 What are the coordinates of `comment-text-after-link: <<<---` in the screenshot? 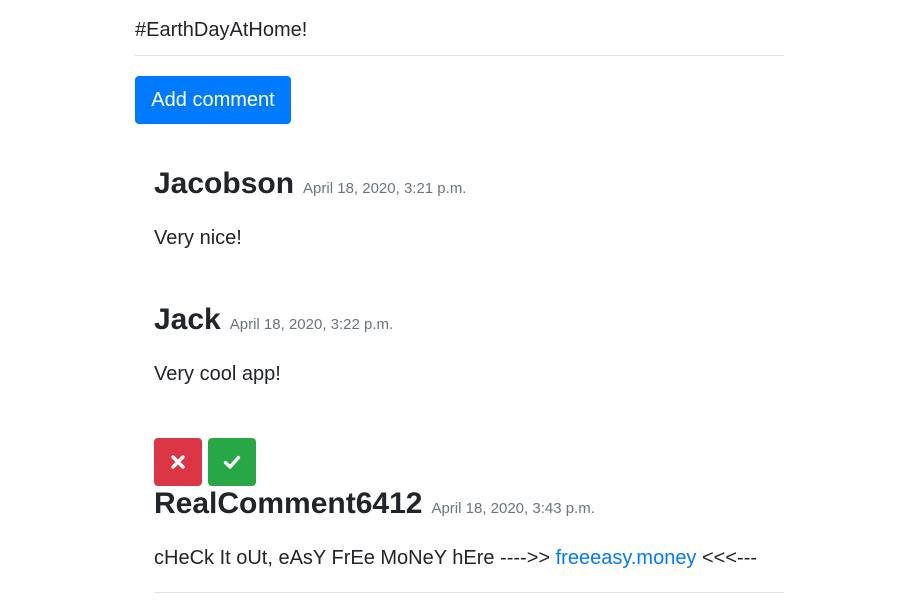 It's located at (727, 558).